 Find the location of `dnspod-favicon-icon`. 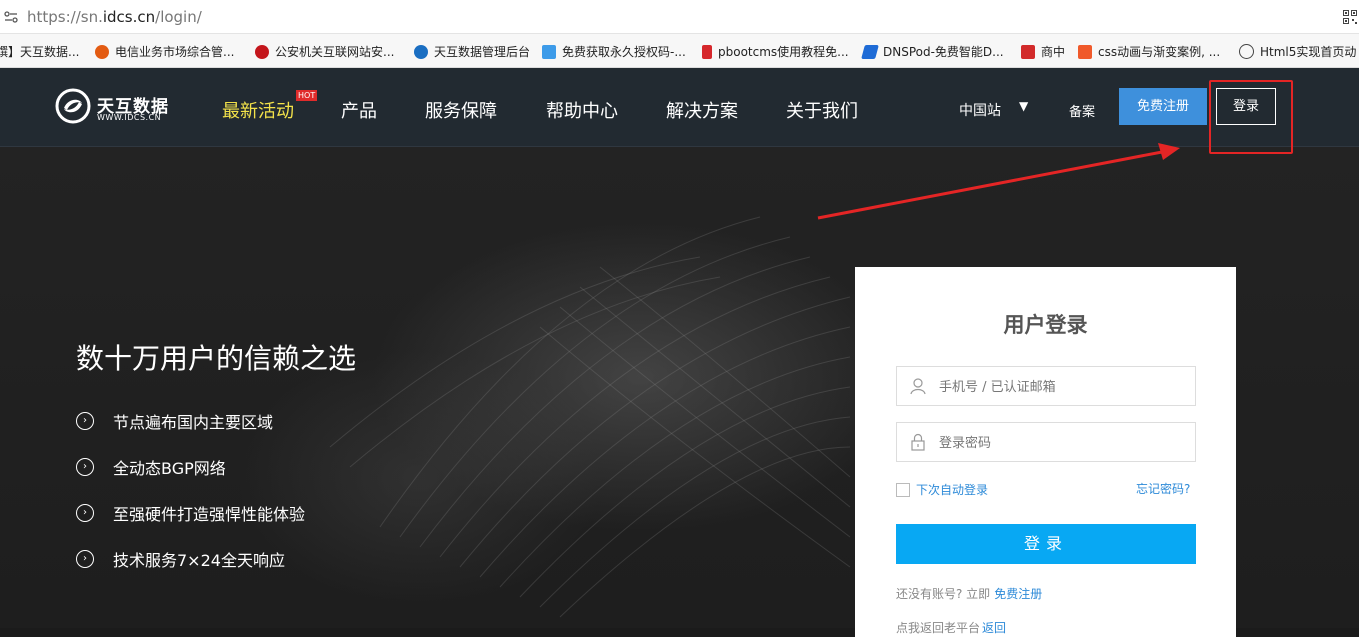

dnspod-favicon-icon is located at coordinates (870, 51).